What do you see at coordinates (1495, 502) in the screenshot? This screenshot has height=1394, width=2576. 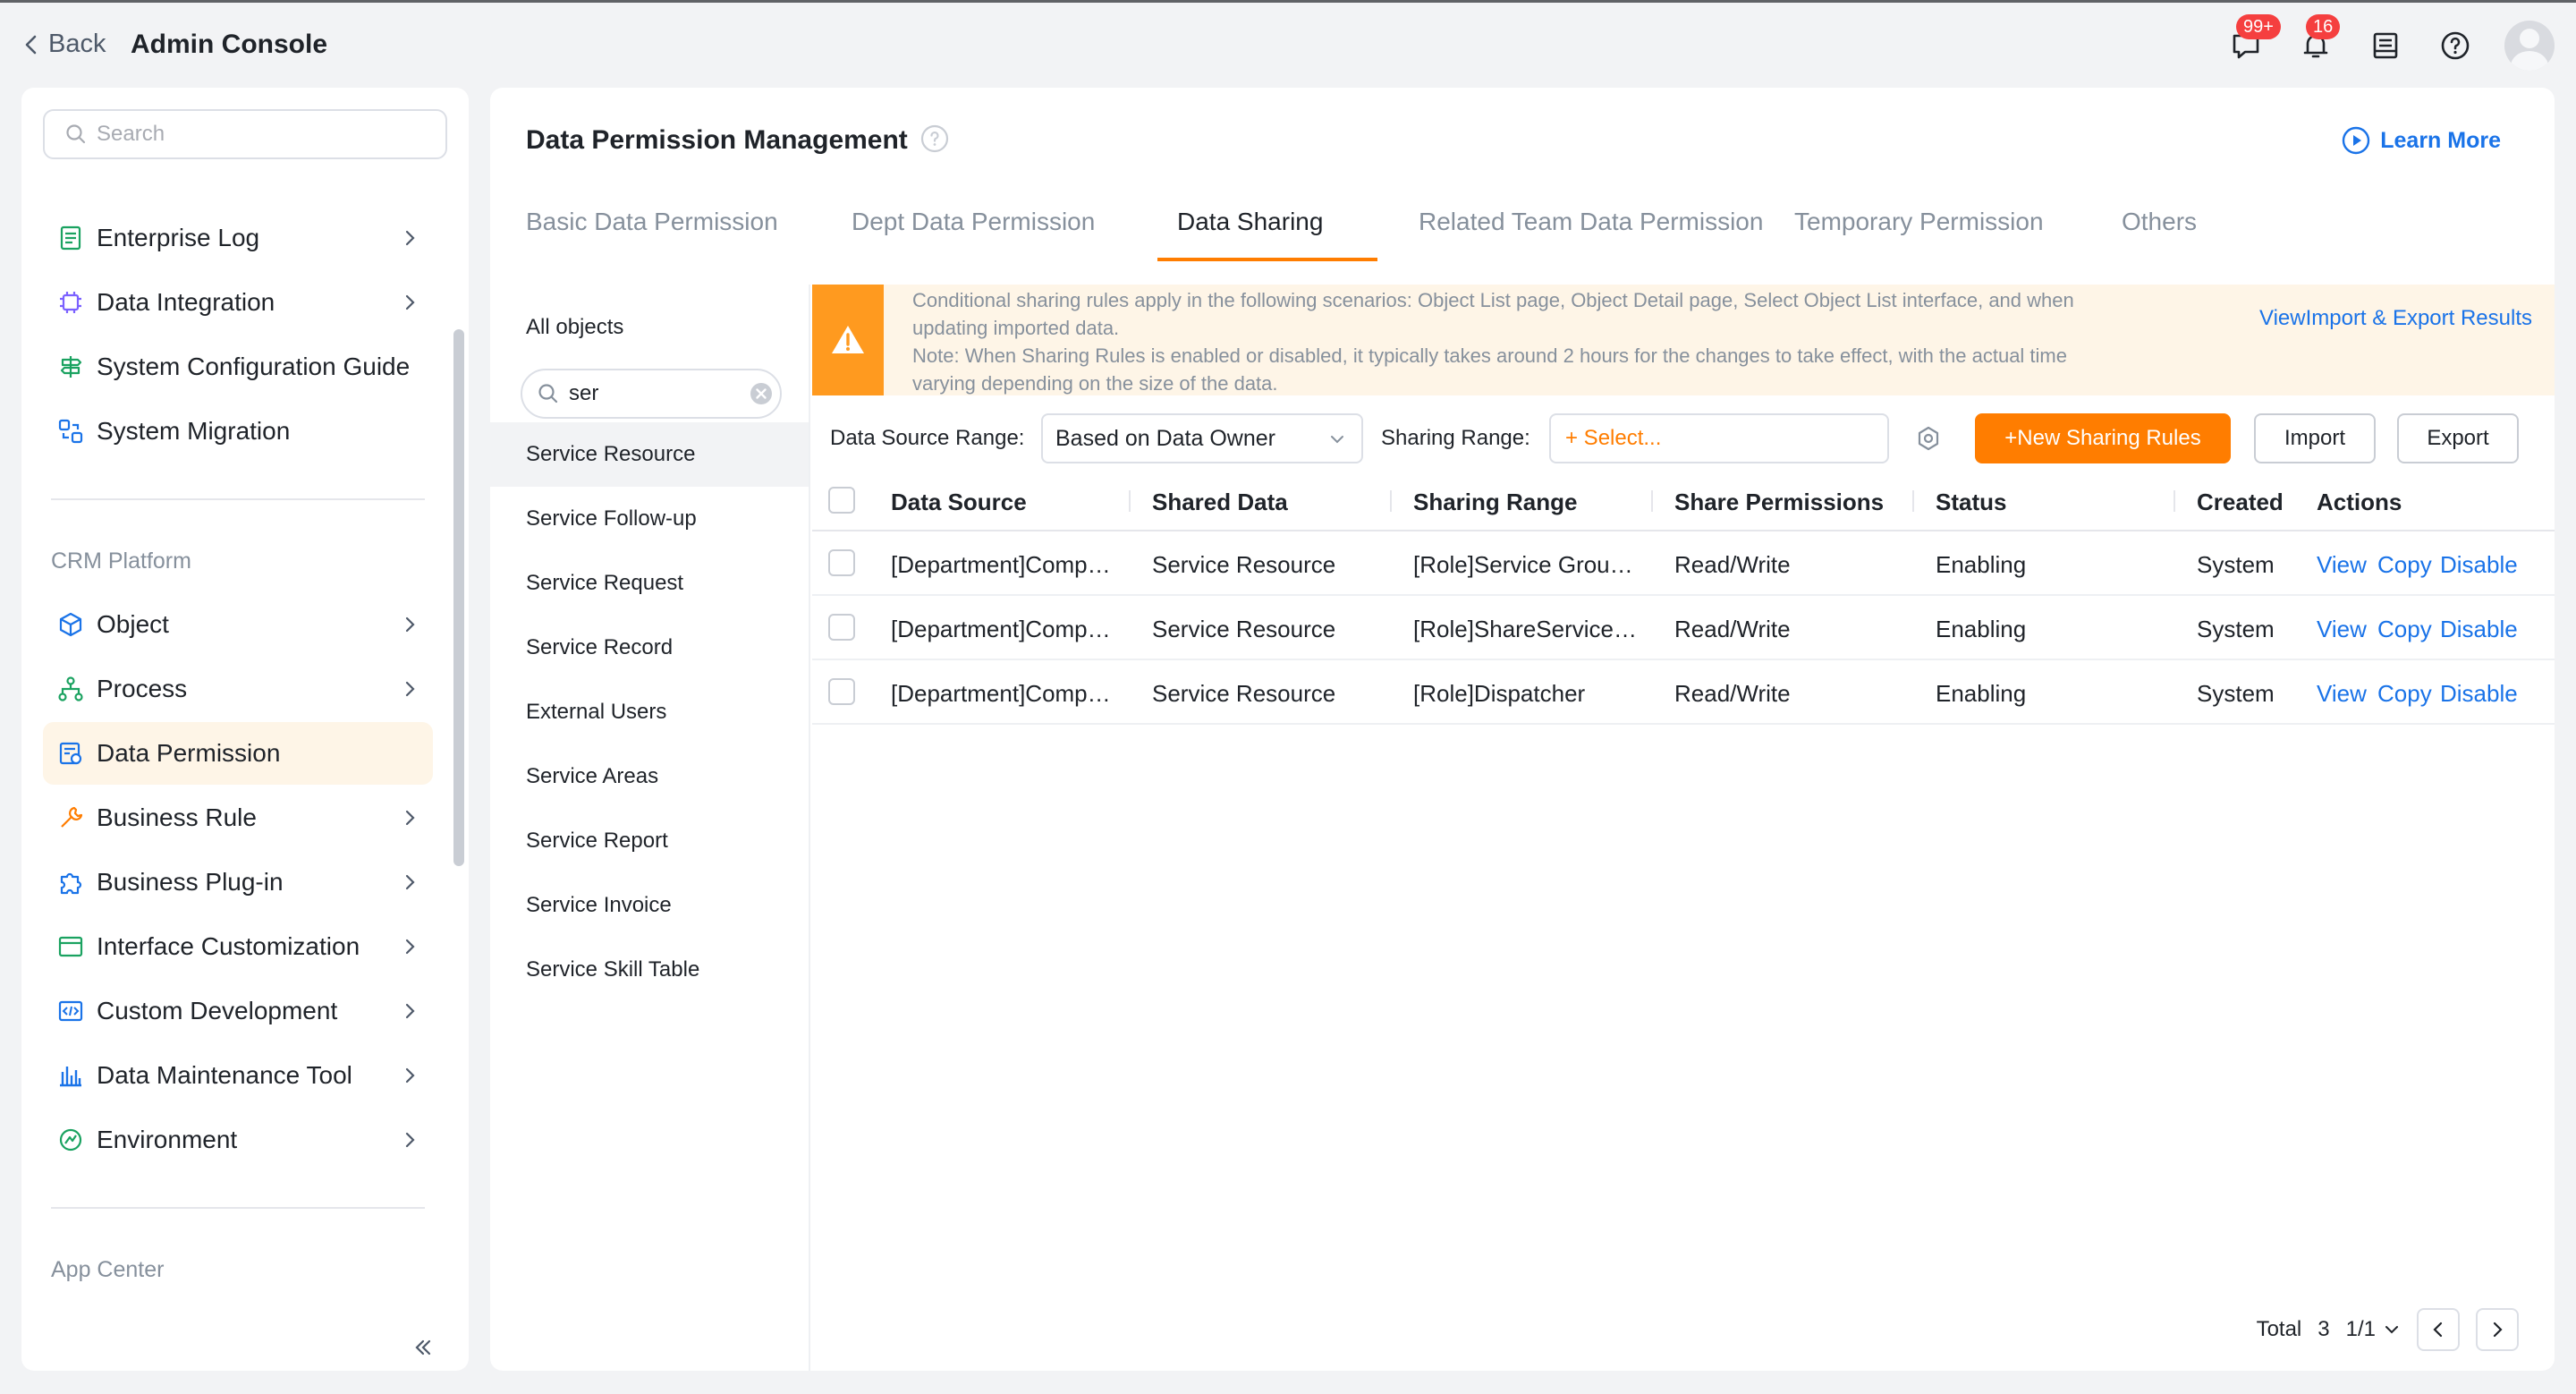 I see `column-header: Sharing Range` at bounding box center [1495, 502].